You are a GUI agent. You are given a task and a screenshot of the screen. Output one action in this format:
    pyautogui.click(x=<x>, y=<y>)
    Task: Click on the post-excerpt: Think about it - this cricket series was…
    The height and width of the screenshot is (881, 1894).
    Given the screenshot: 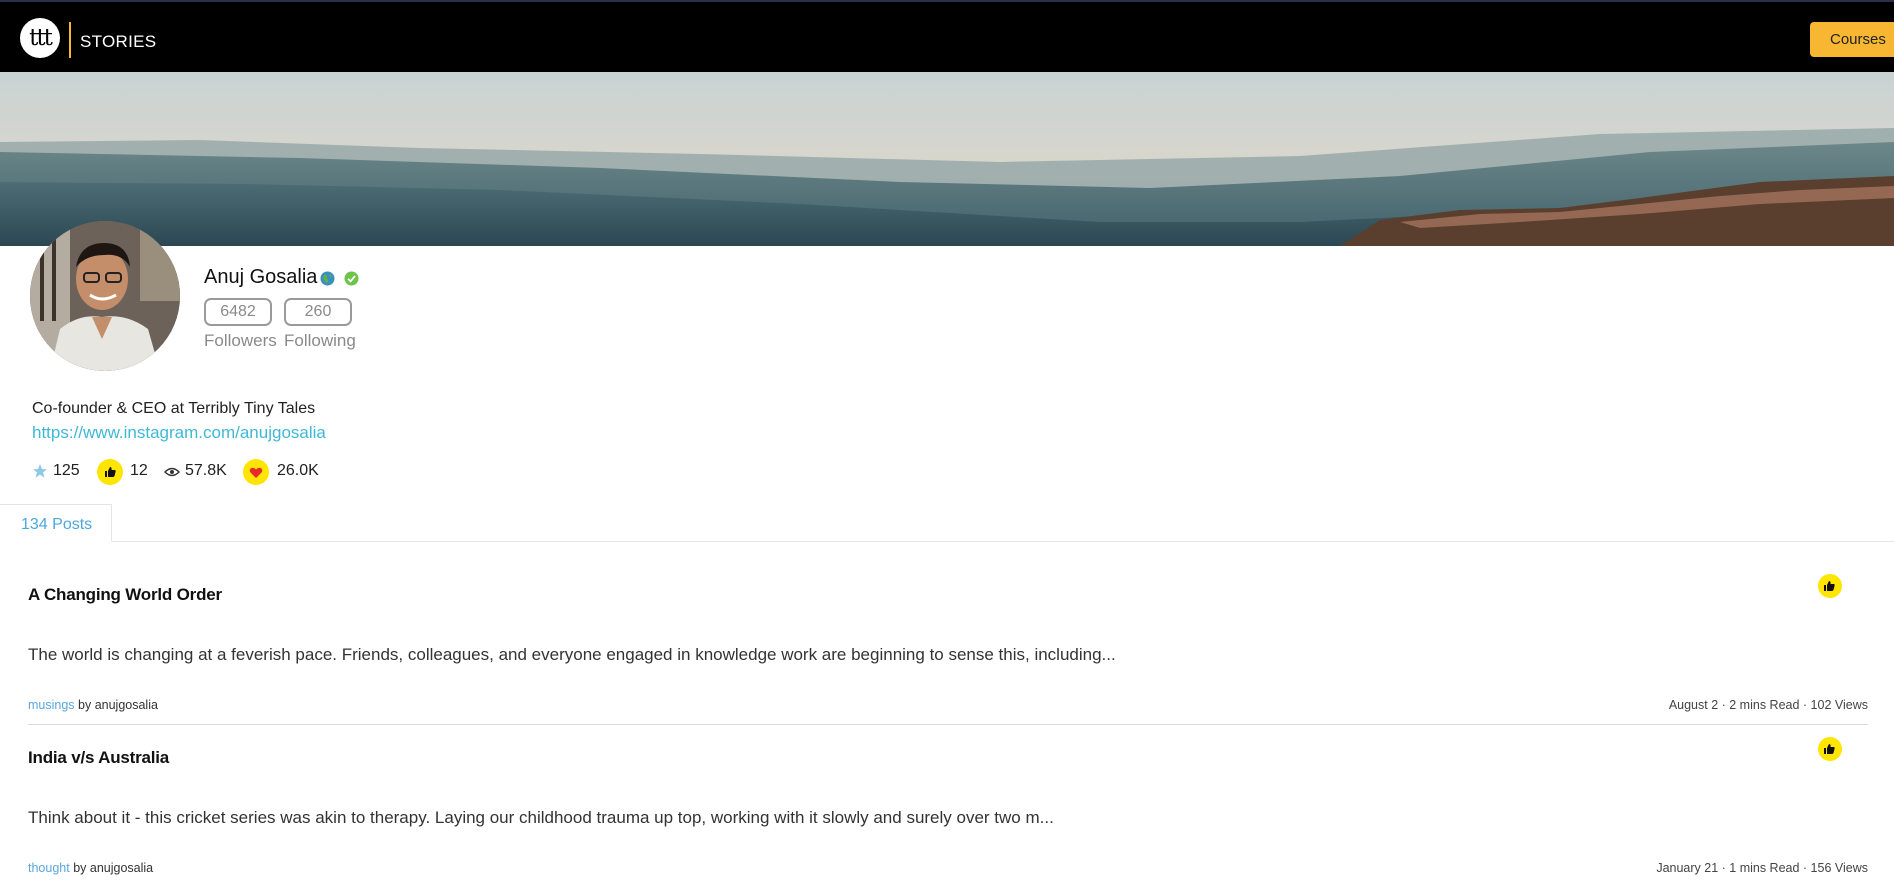 What is the action you would take?
    pyautogui.click(x=541, y=818)
    